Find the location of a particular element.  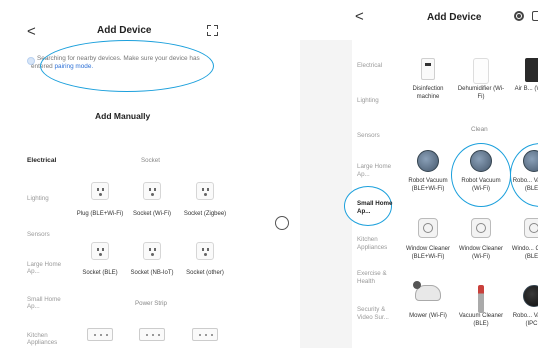

add-manually-heading: Add Manually is located at coordinates (123, 116).